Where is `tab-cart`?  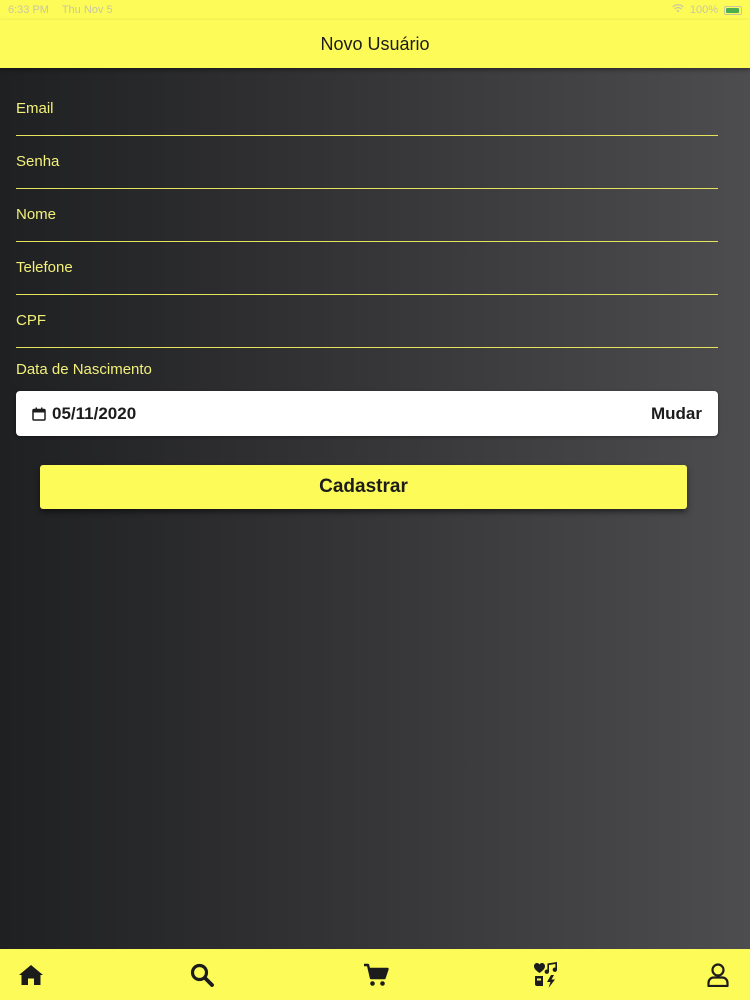 tab-cart is located at coordinates (376, 975).